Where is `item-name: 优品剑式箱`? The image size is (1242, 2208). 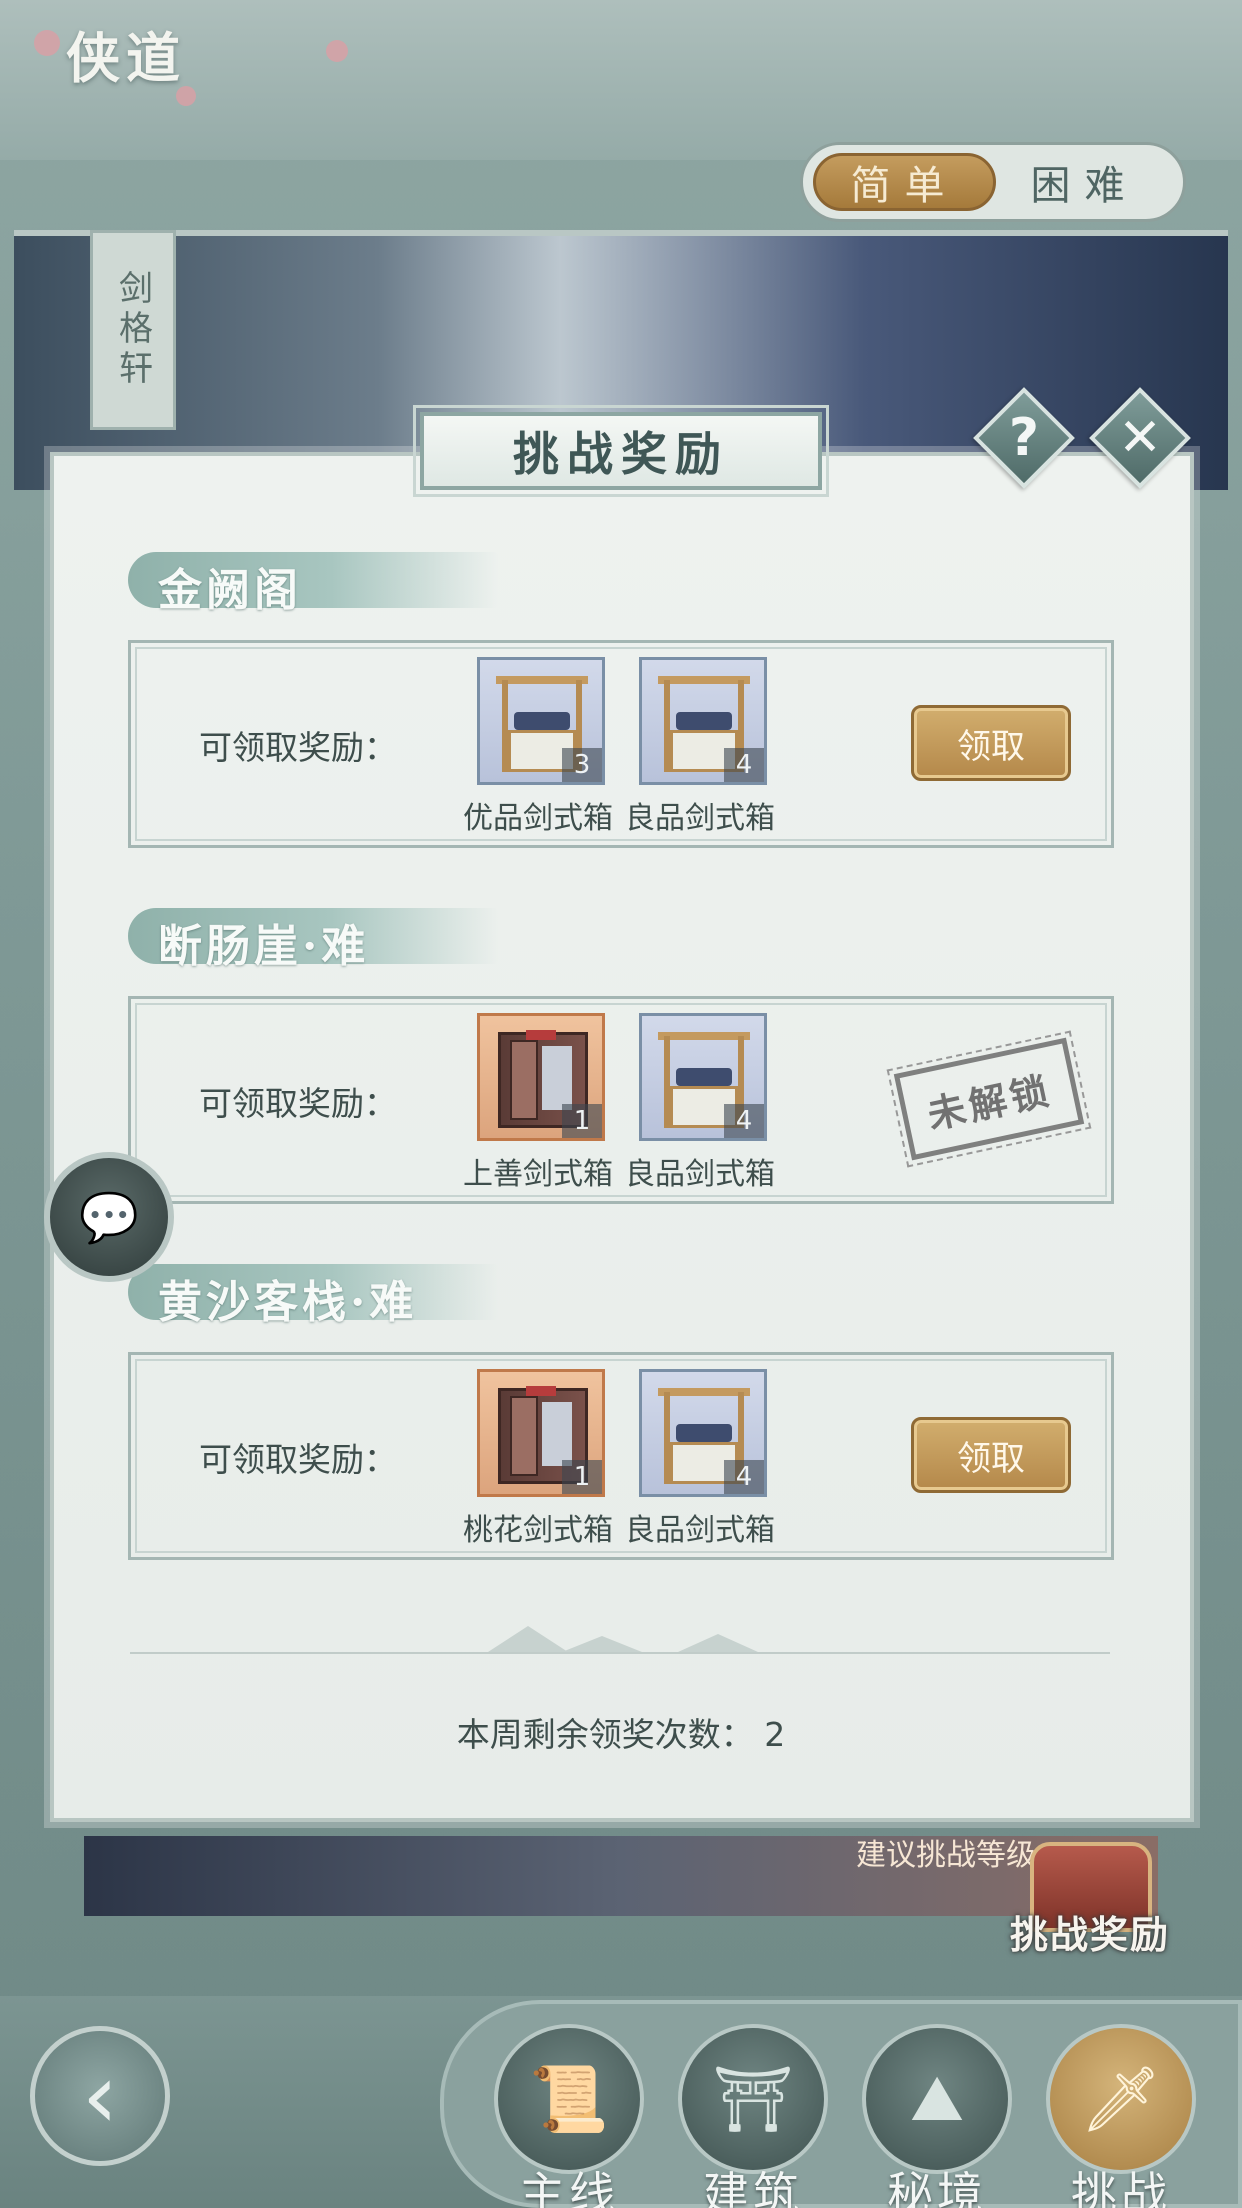 item-name: 优品剑式箱 is located at coordinates (538, 818).